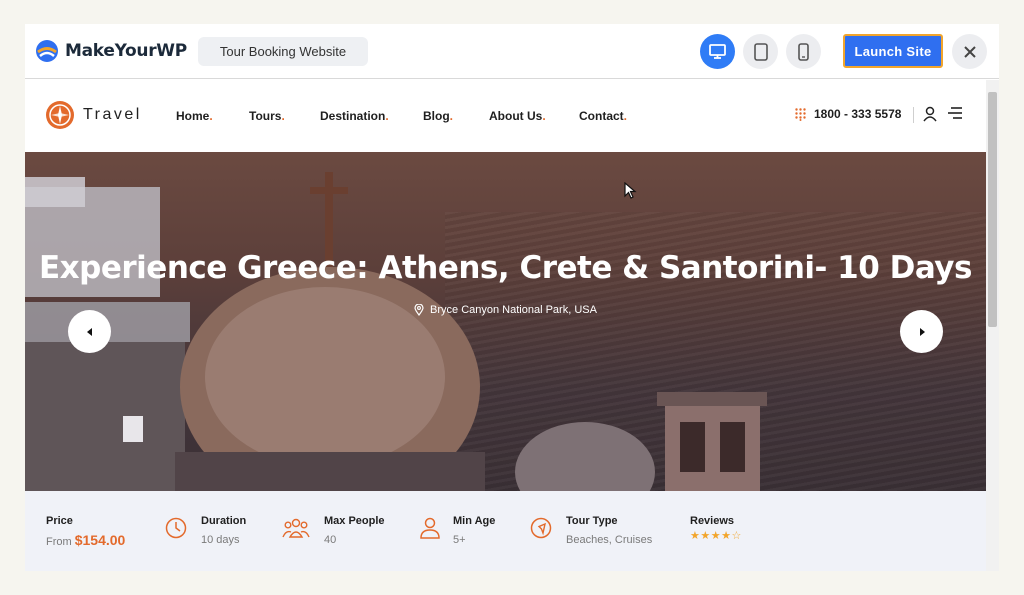  I want to click on preview-scrollbar, so click(992, 325).